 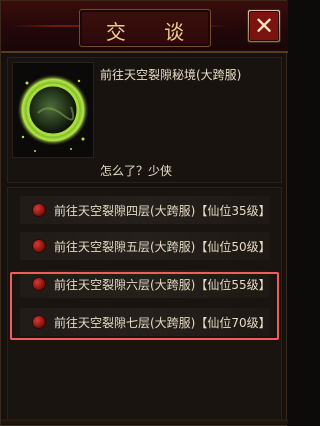 What do you see at coordinates (144, 422) in the screenshot?
I see `bottom-border` at bounding box center [144, 422].